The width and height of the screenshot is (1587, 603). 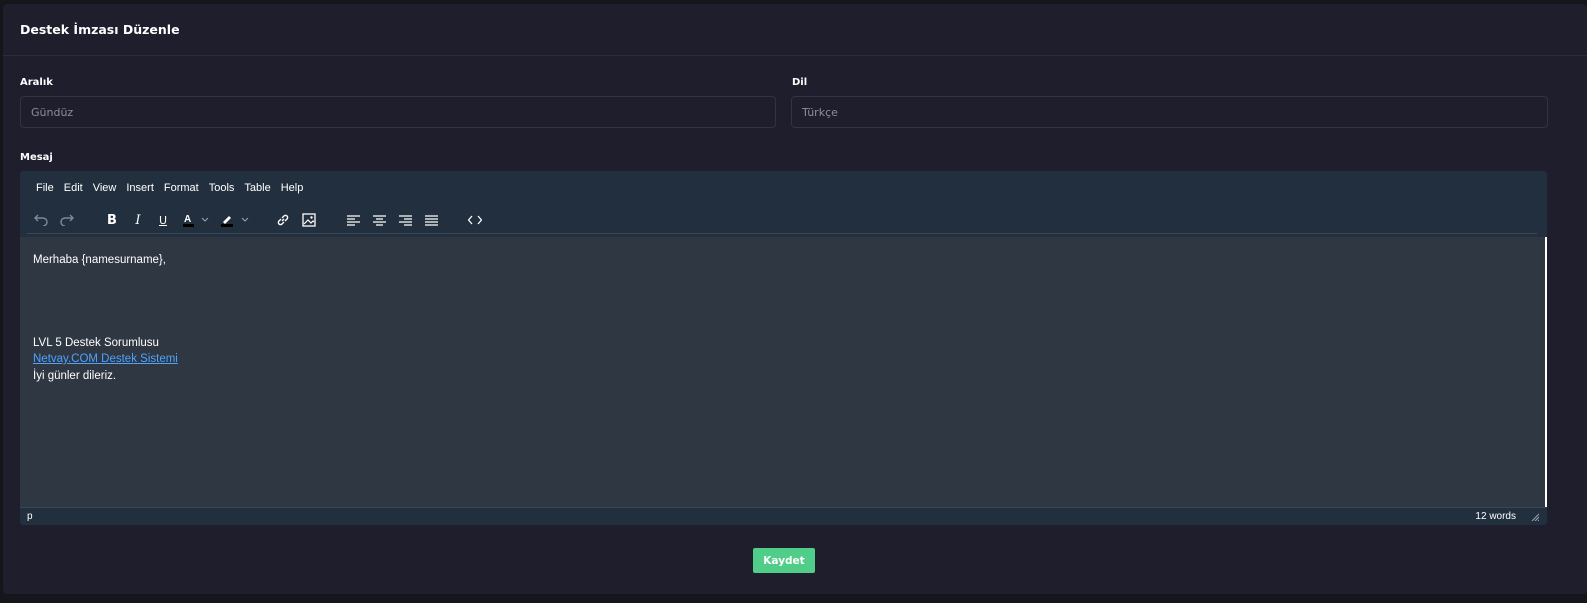 What do you see at coordinates (105, 359) in the screenshot?
I see `signature-link: Netvay.COM Destek Sistemi` at bounding box center [105, 359].